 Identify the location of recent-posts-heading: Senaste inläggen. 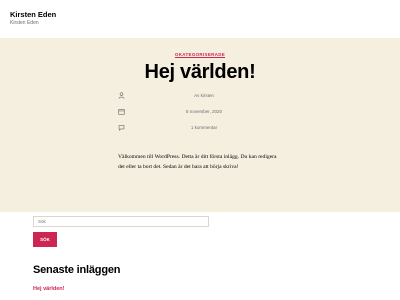
(77, 270).